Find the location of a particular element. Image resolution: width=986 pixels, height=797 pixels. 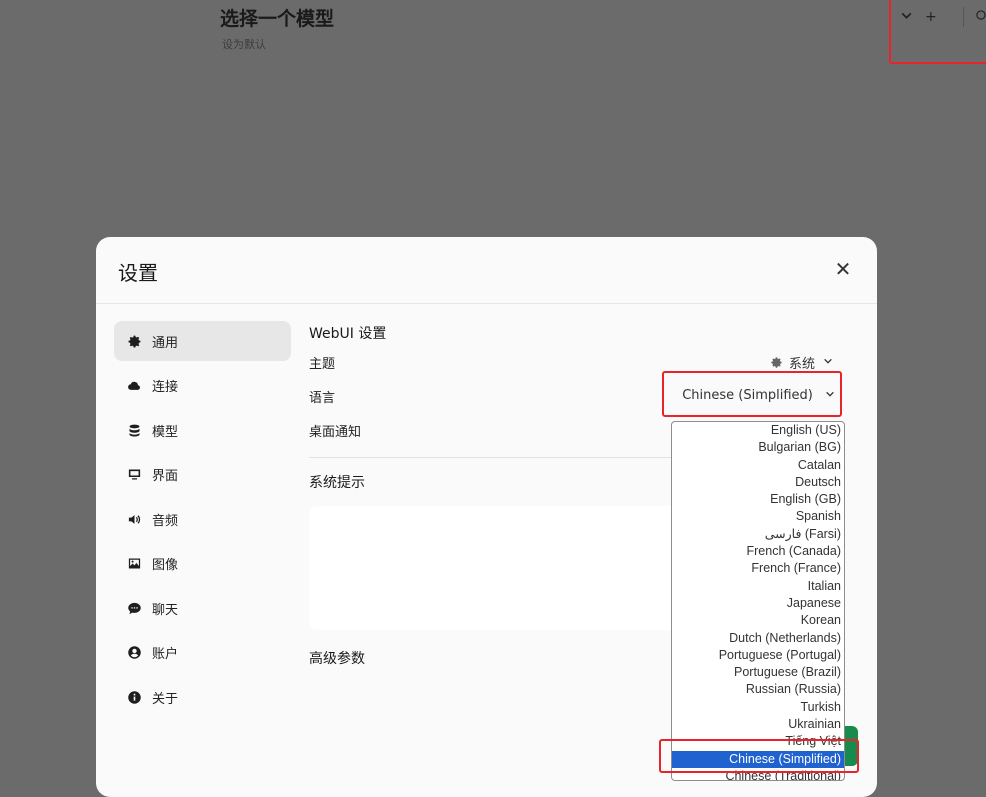

sidebar-item-account: 账户 is located at coordinates (202, 653).